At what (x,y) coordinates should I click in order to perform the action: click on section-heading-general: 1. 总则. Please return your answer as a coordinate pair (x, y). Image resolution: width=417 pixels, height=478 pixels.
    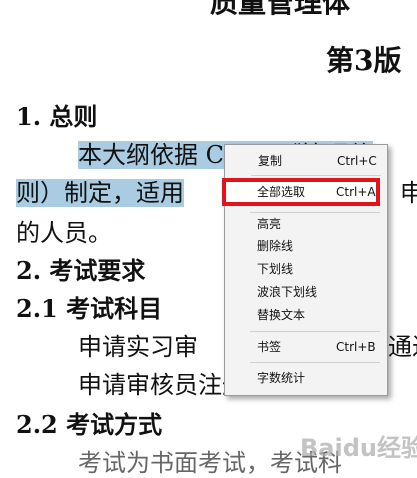
    Looking at the image, I should click on (57, 116).